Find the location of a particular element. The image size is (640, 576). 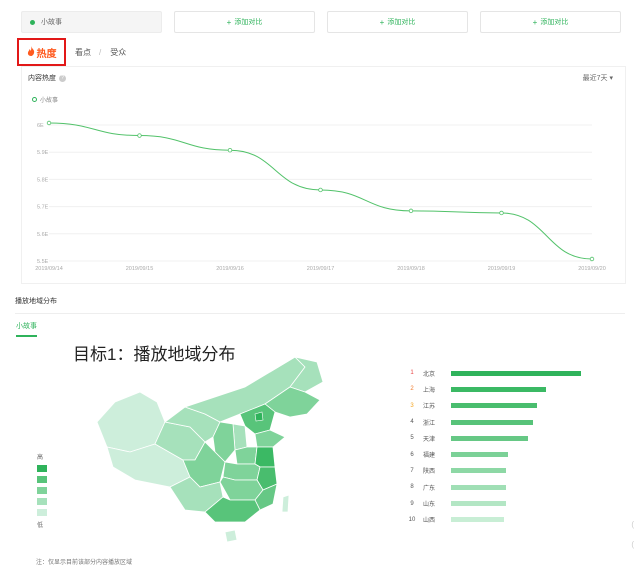

rank-region-name: 浙江 is located at coordinates (429, 423).